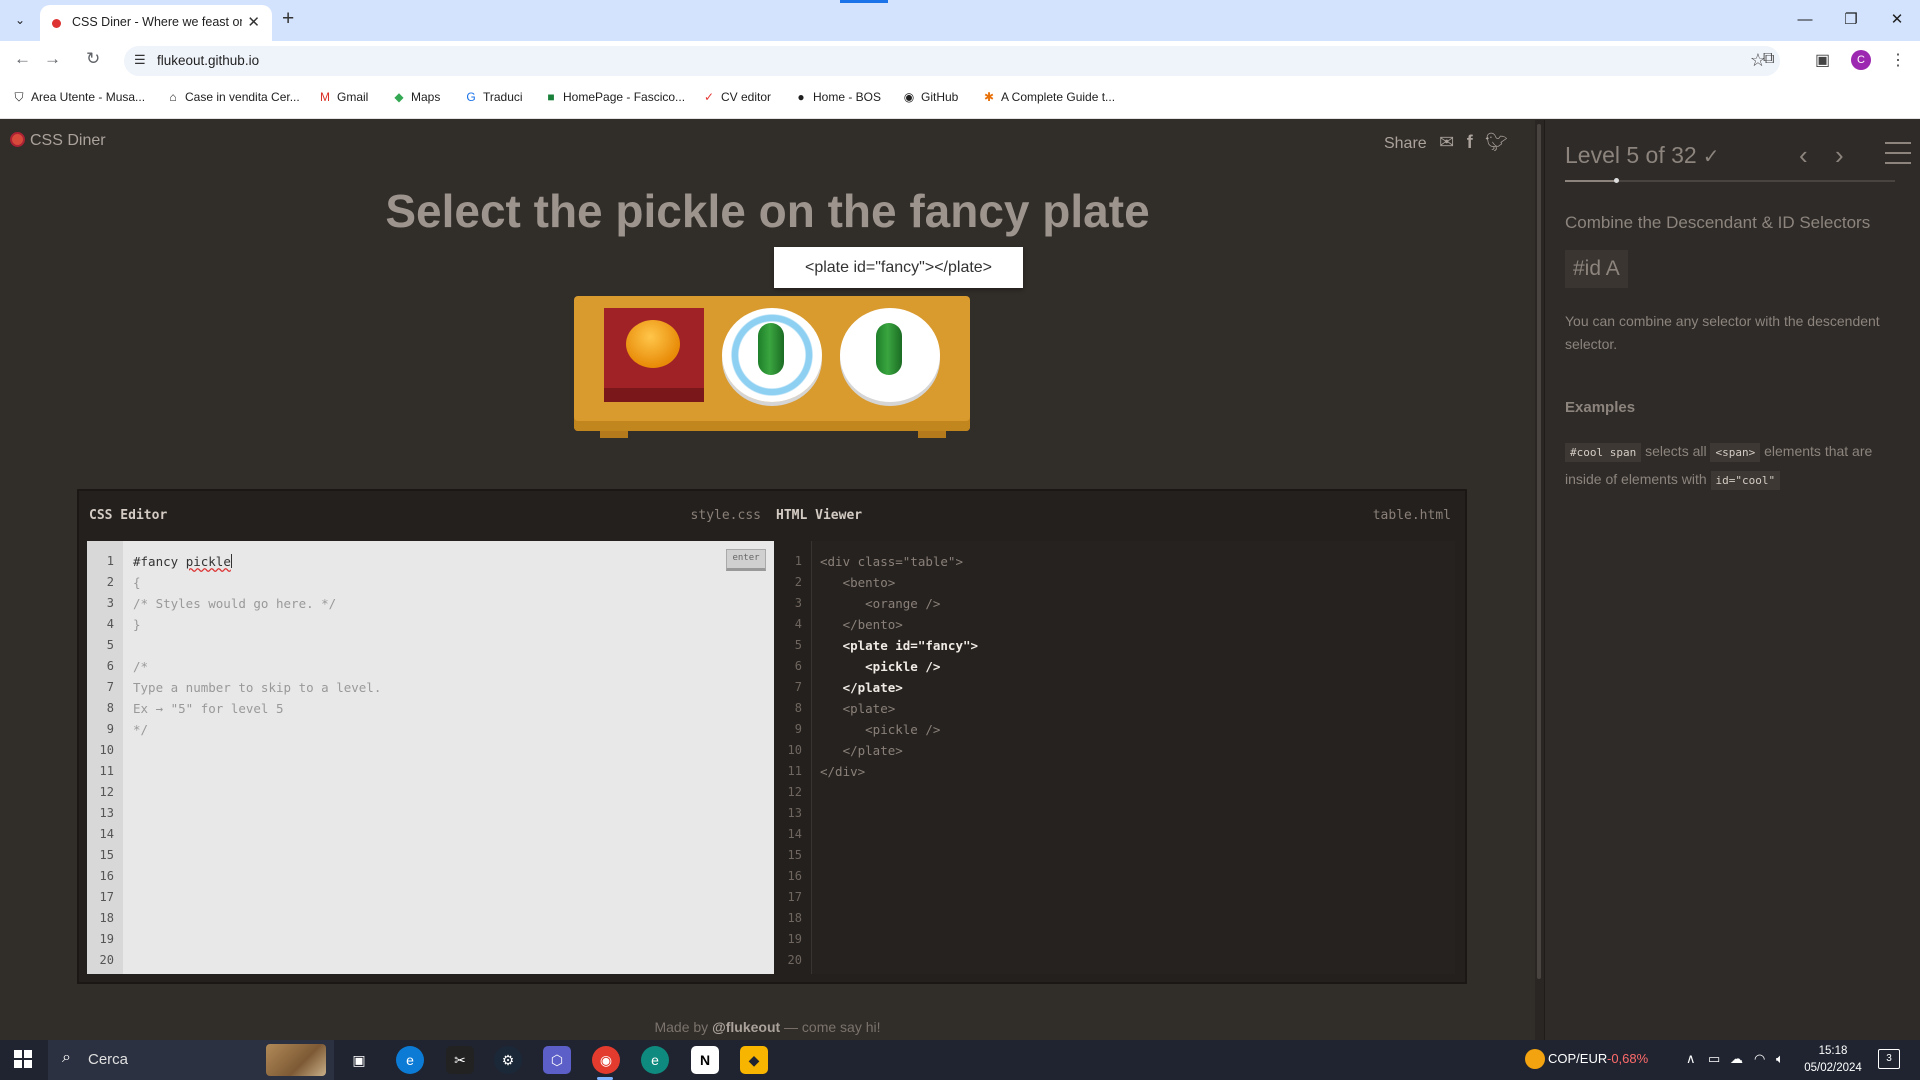  What do you see at coordinates (93, 59) in the screenshot?
I see `reload-icon: ↻` at bounding box center [93, 59].